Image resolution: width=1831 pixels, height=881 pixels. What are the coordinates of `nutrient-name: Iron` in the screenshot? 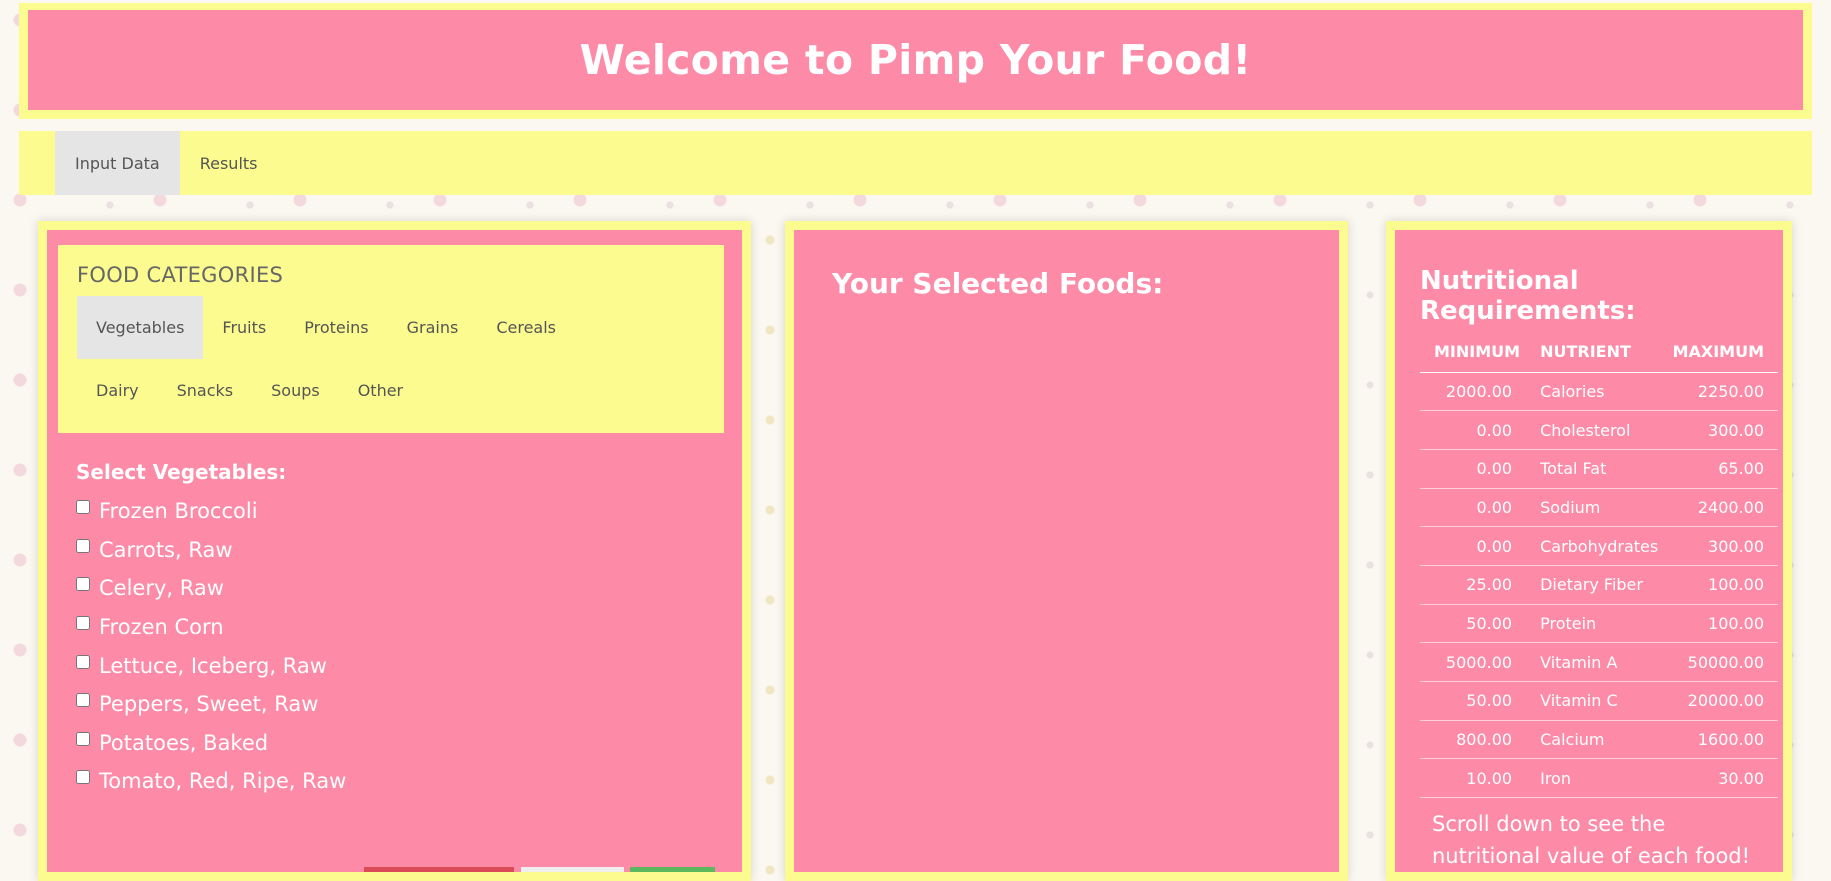 It's located at (1596, 778).